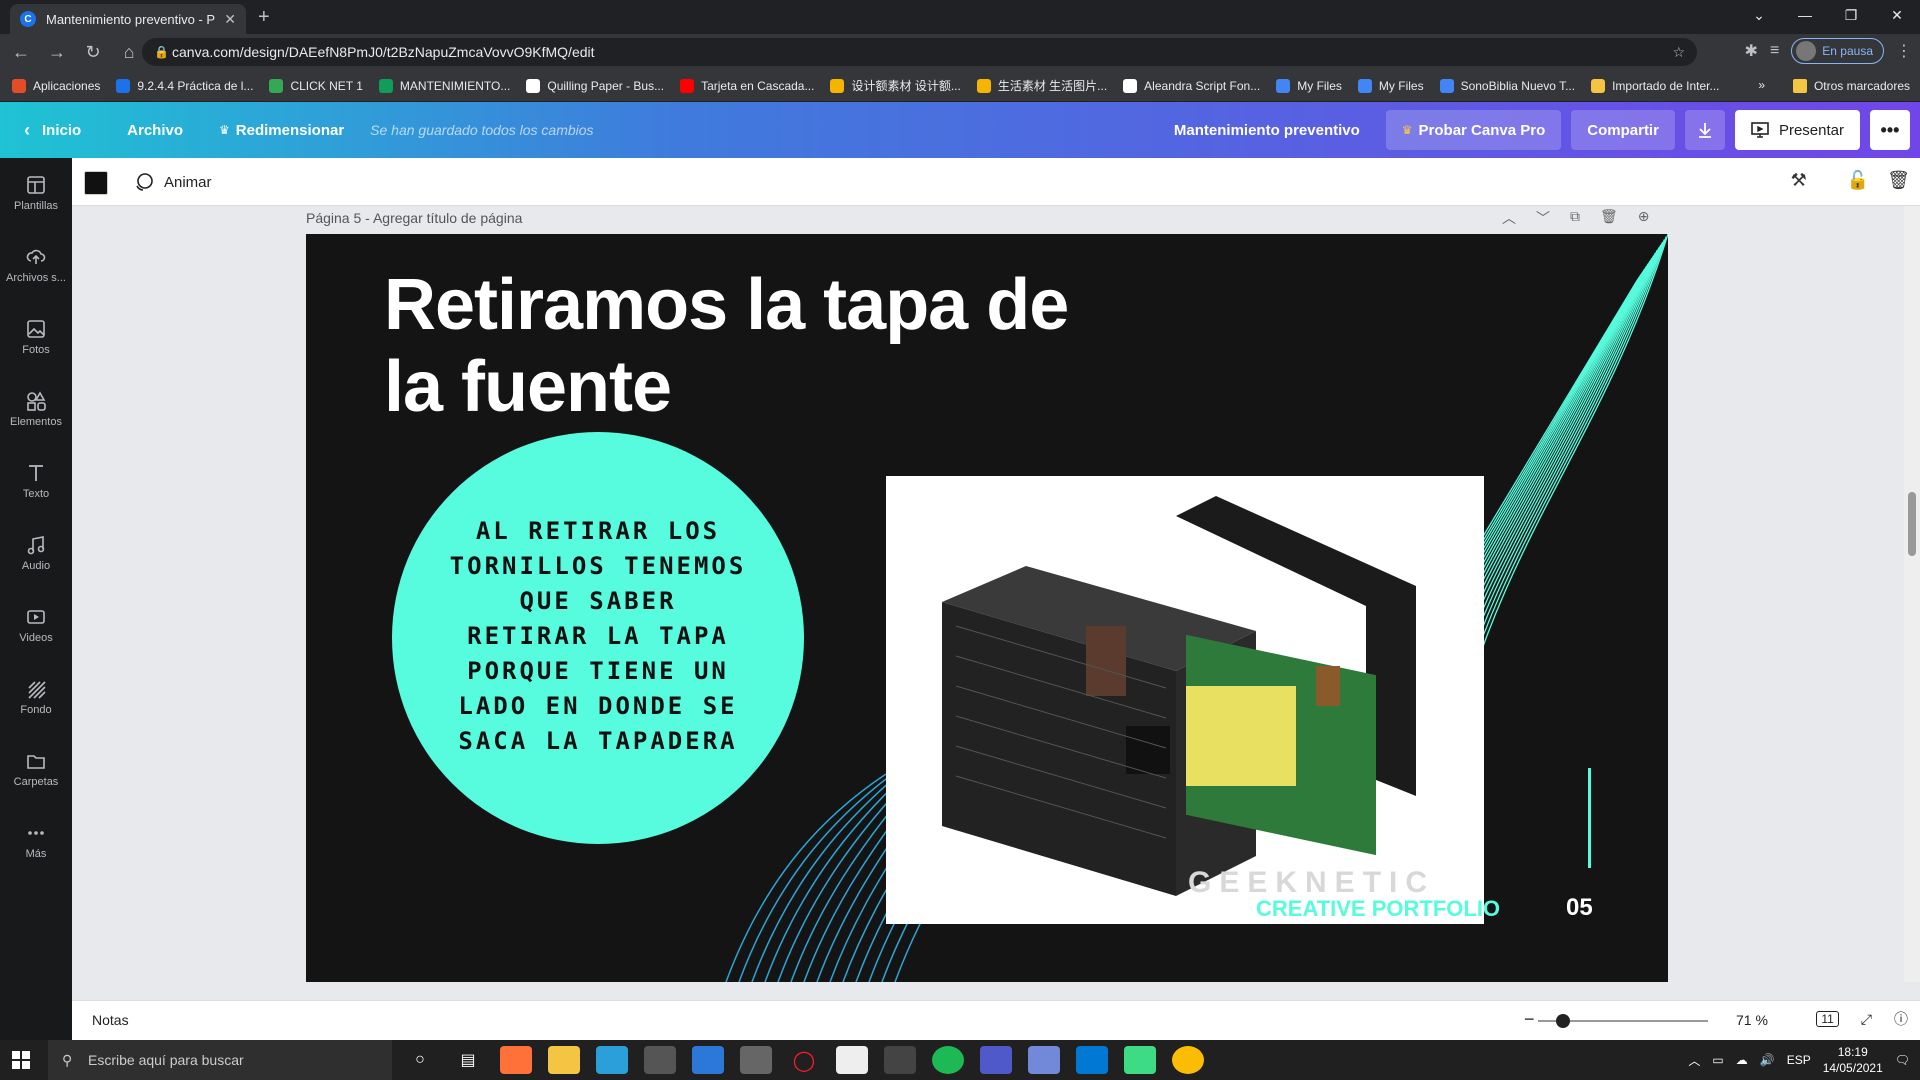 Image resolution: width=1920 pixels, height=1080 pixels. Describe the element at coordinates (414, 218) in the screenshot. I see `page-title-label: Página 5 - Agregar título de página` at that location.